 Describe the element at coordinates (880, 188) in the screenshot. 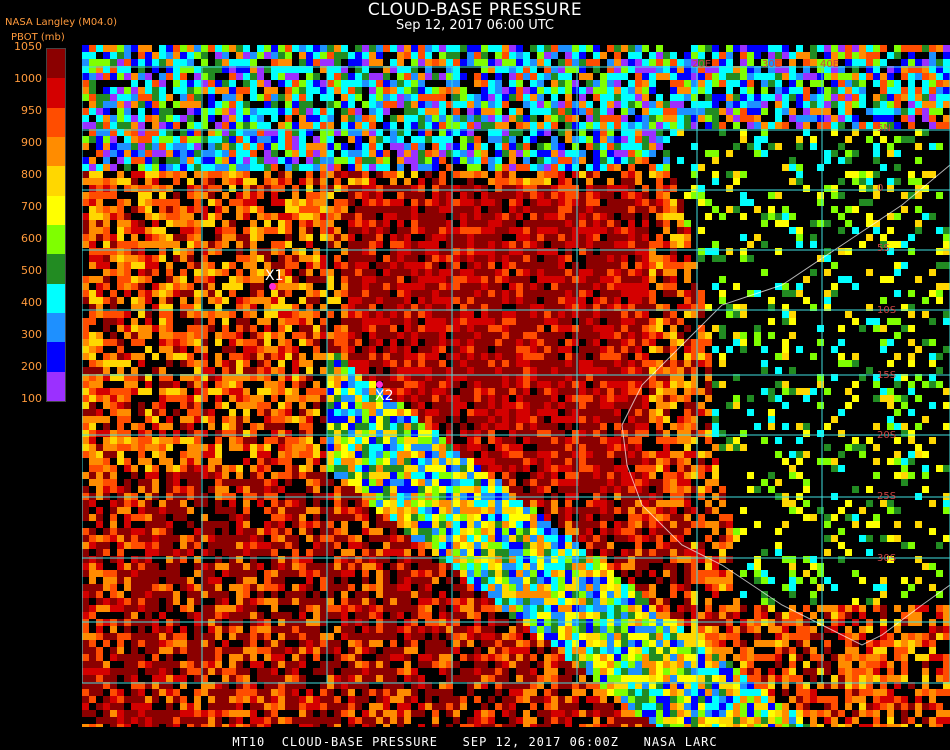

I see `grid-coordinate-label: 0` at that location.